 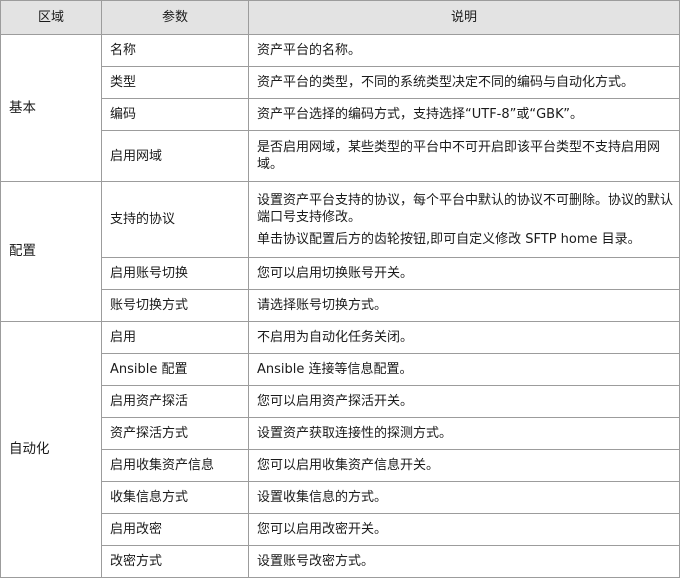 I want to click on param-cell: Ansible 配置, so click(x=175, y=369).